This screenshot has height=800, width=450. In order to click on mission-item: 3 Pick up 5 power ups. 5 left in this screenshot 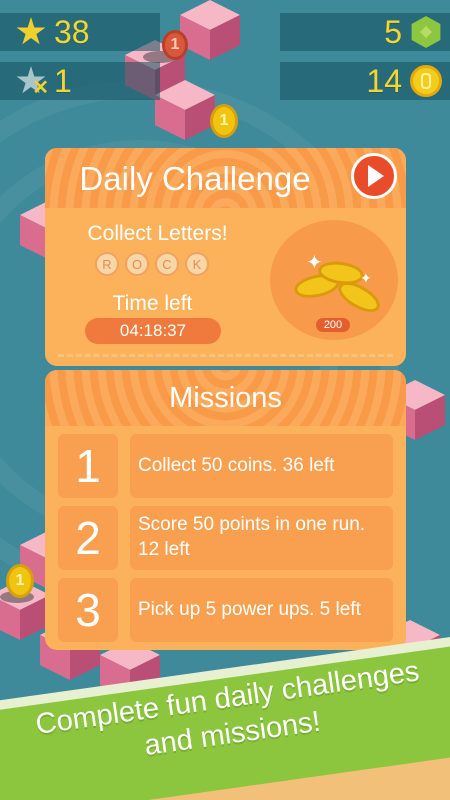, I will do `click(225, 610)`.